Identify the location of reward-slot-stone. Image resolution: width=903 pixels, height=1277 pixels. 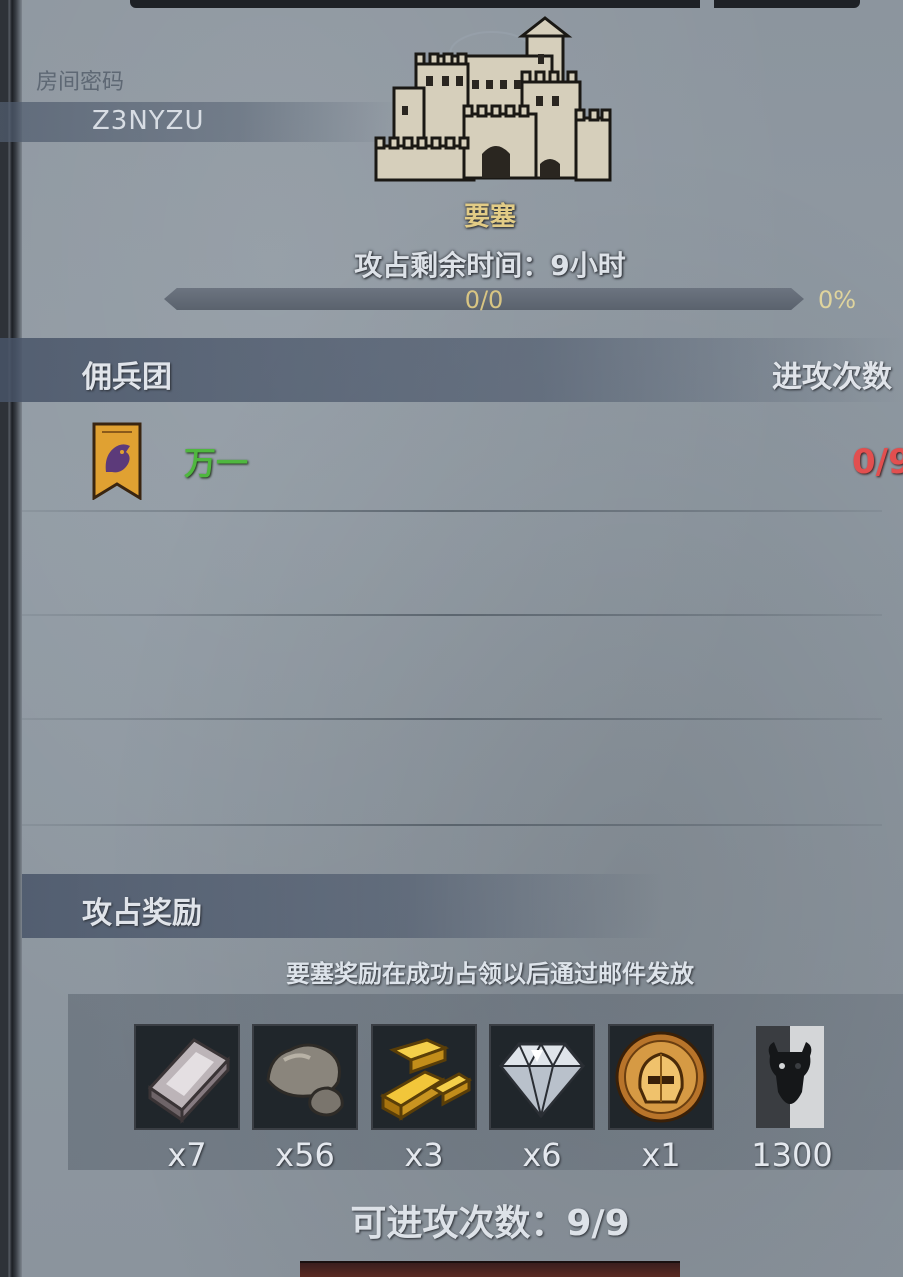
(305, 1077).